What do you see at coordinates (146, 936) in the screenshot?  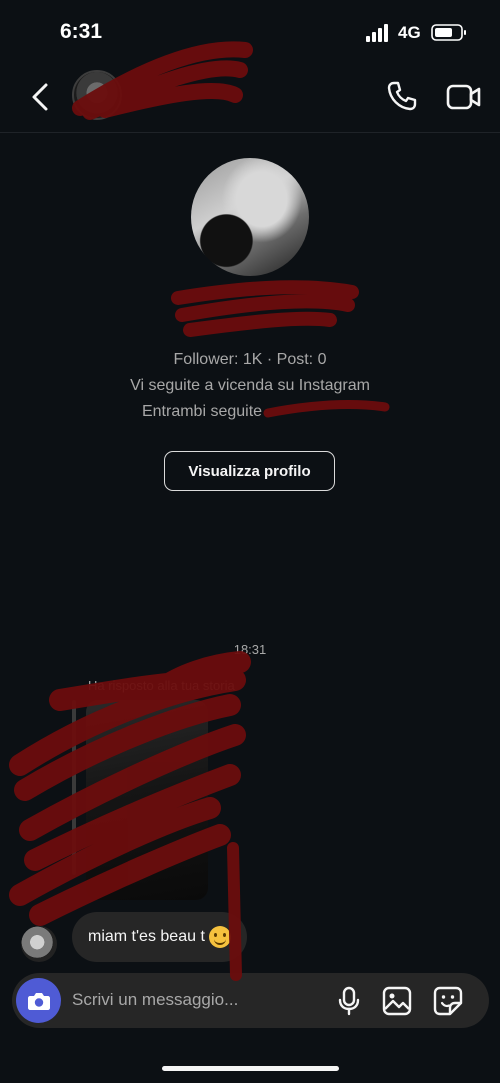 I see `message-text: miam t'es beau t` at bounding box center [146, 936].